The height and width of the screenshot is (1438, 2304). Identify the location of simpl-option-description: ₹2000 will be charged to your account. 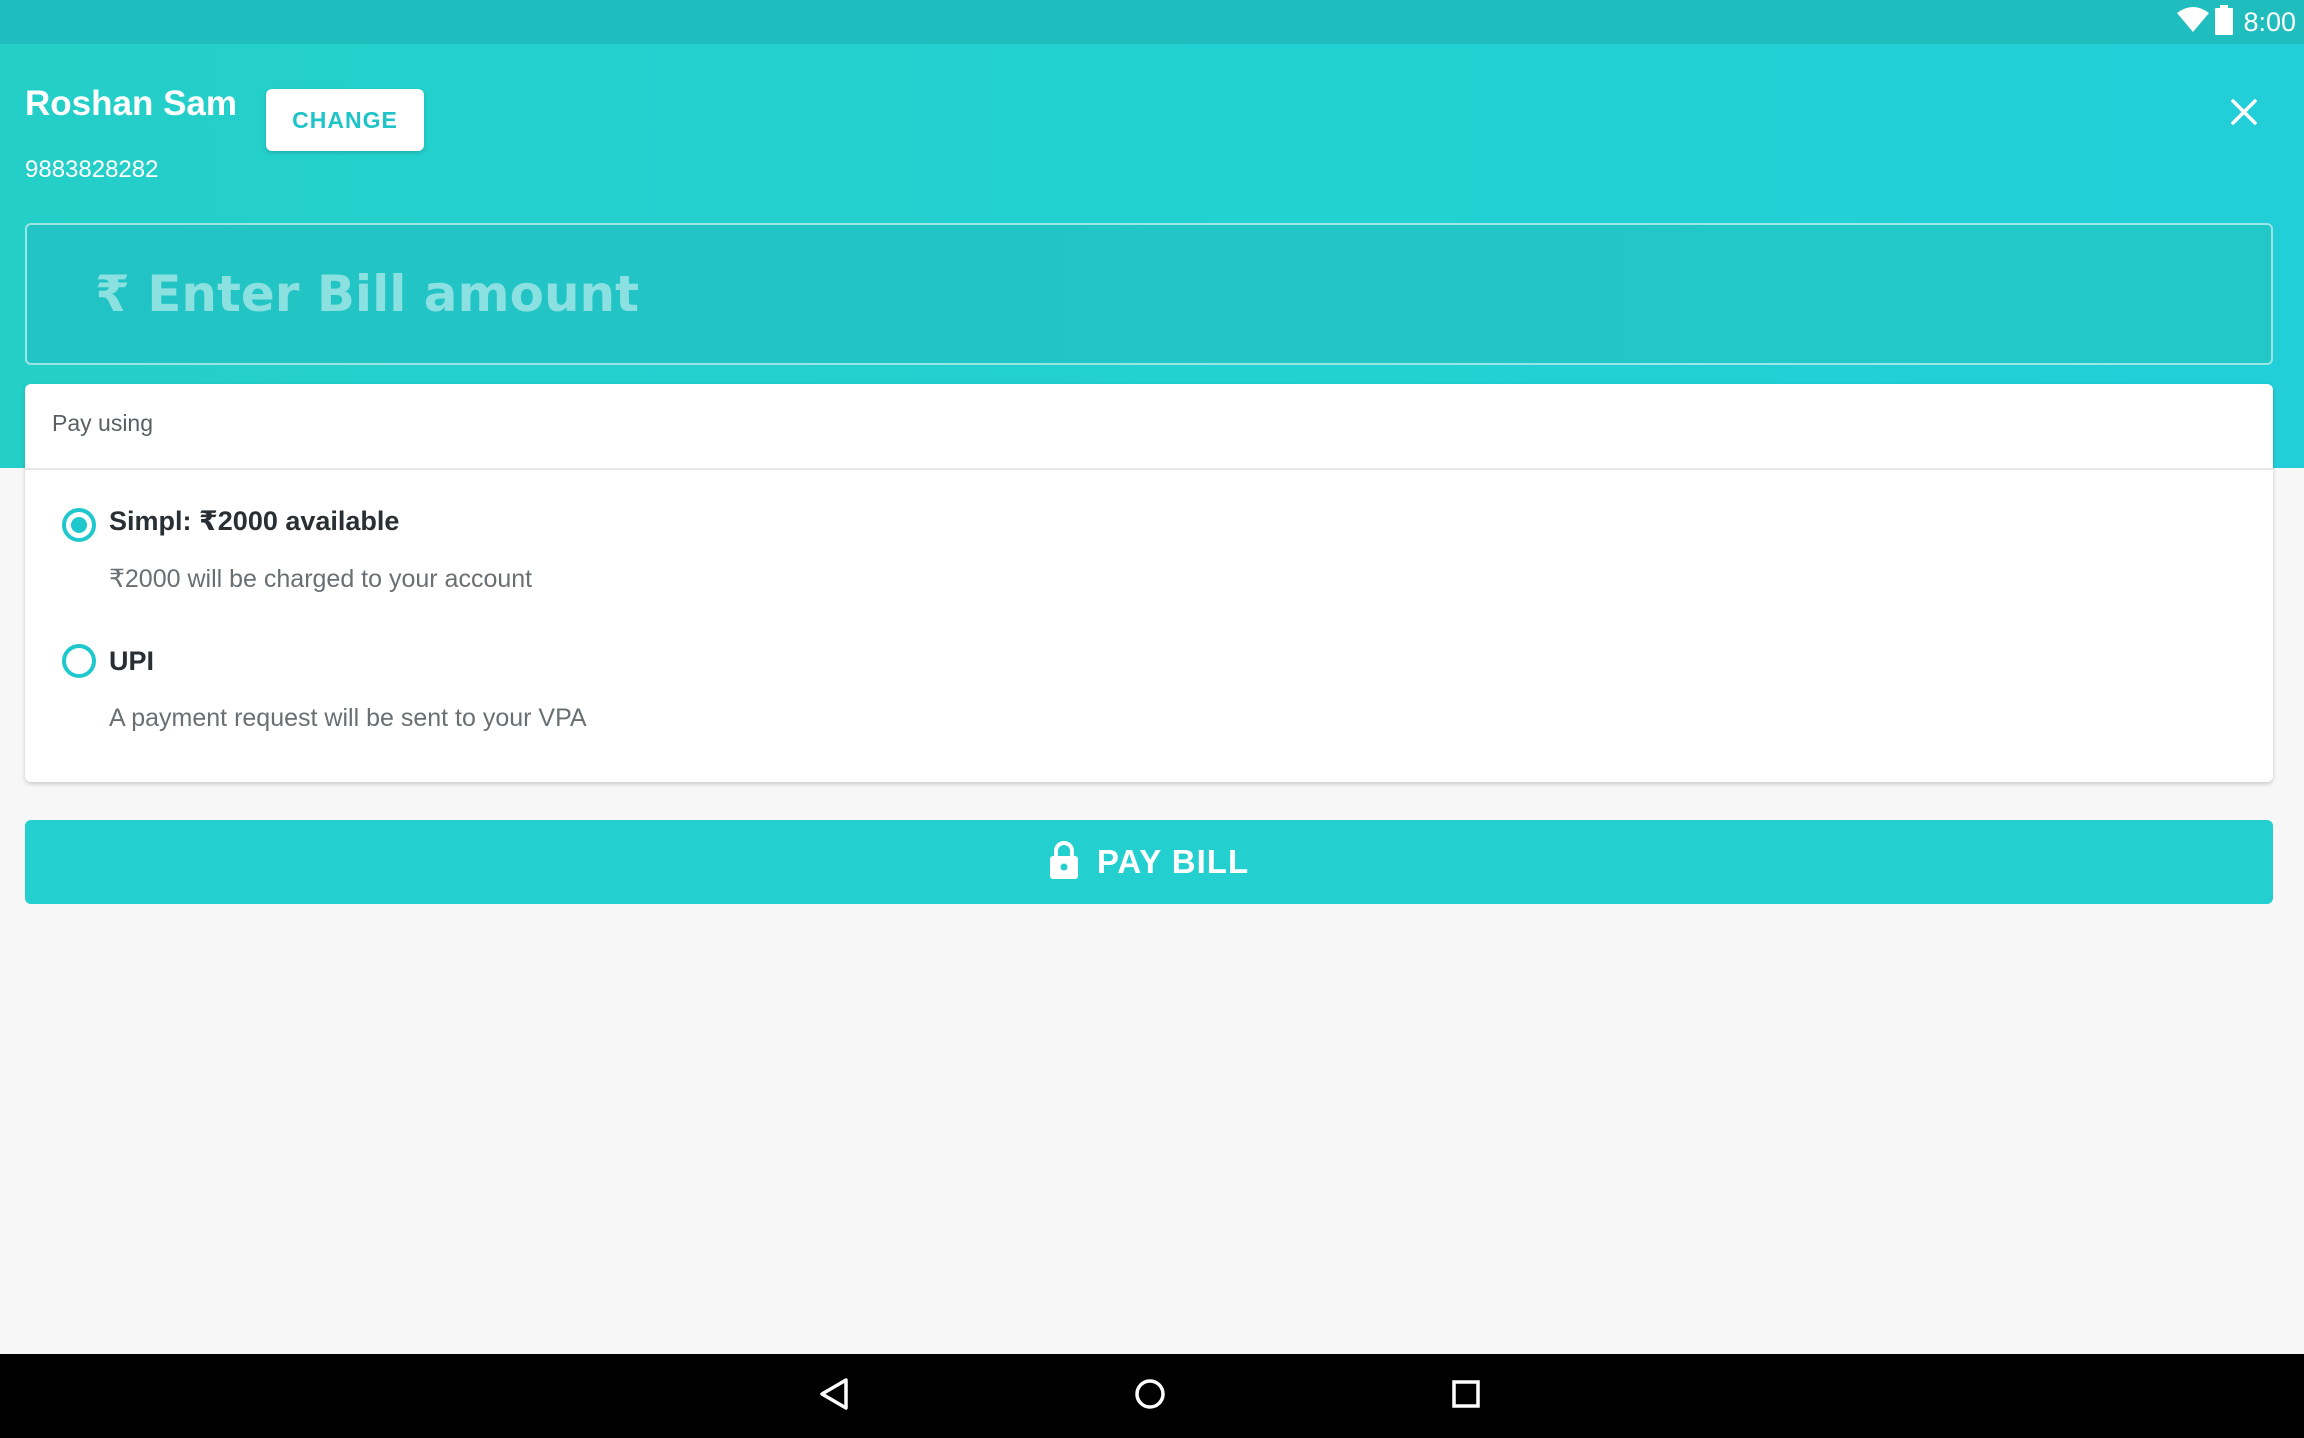
(321, 579).